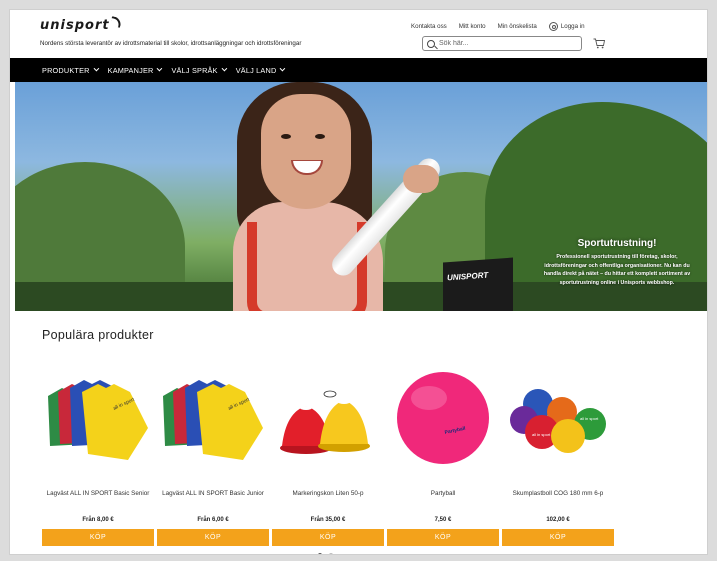 The width and height of the screenshot is (717, 561). Describe the element at coordinates (431, 43) in the screenshot. I see `search-icon` at that location.